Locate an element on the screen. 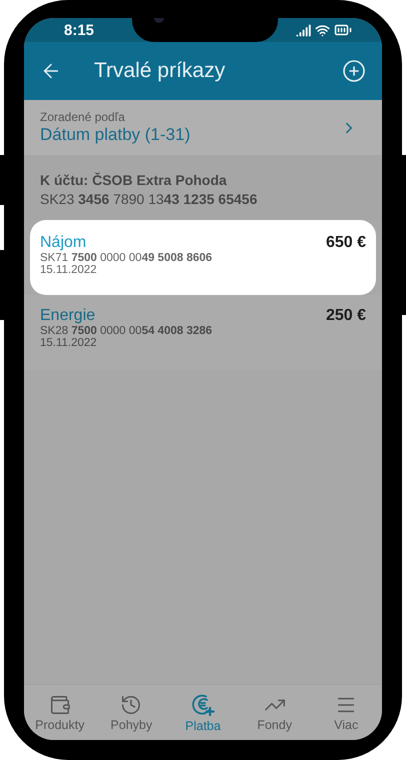  signal-icon is located at coordinates (303, 30).